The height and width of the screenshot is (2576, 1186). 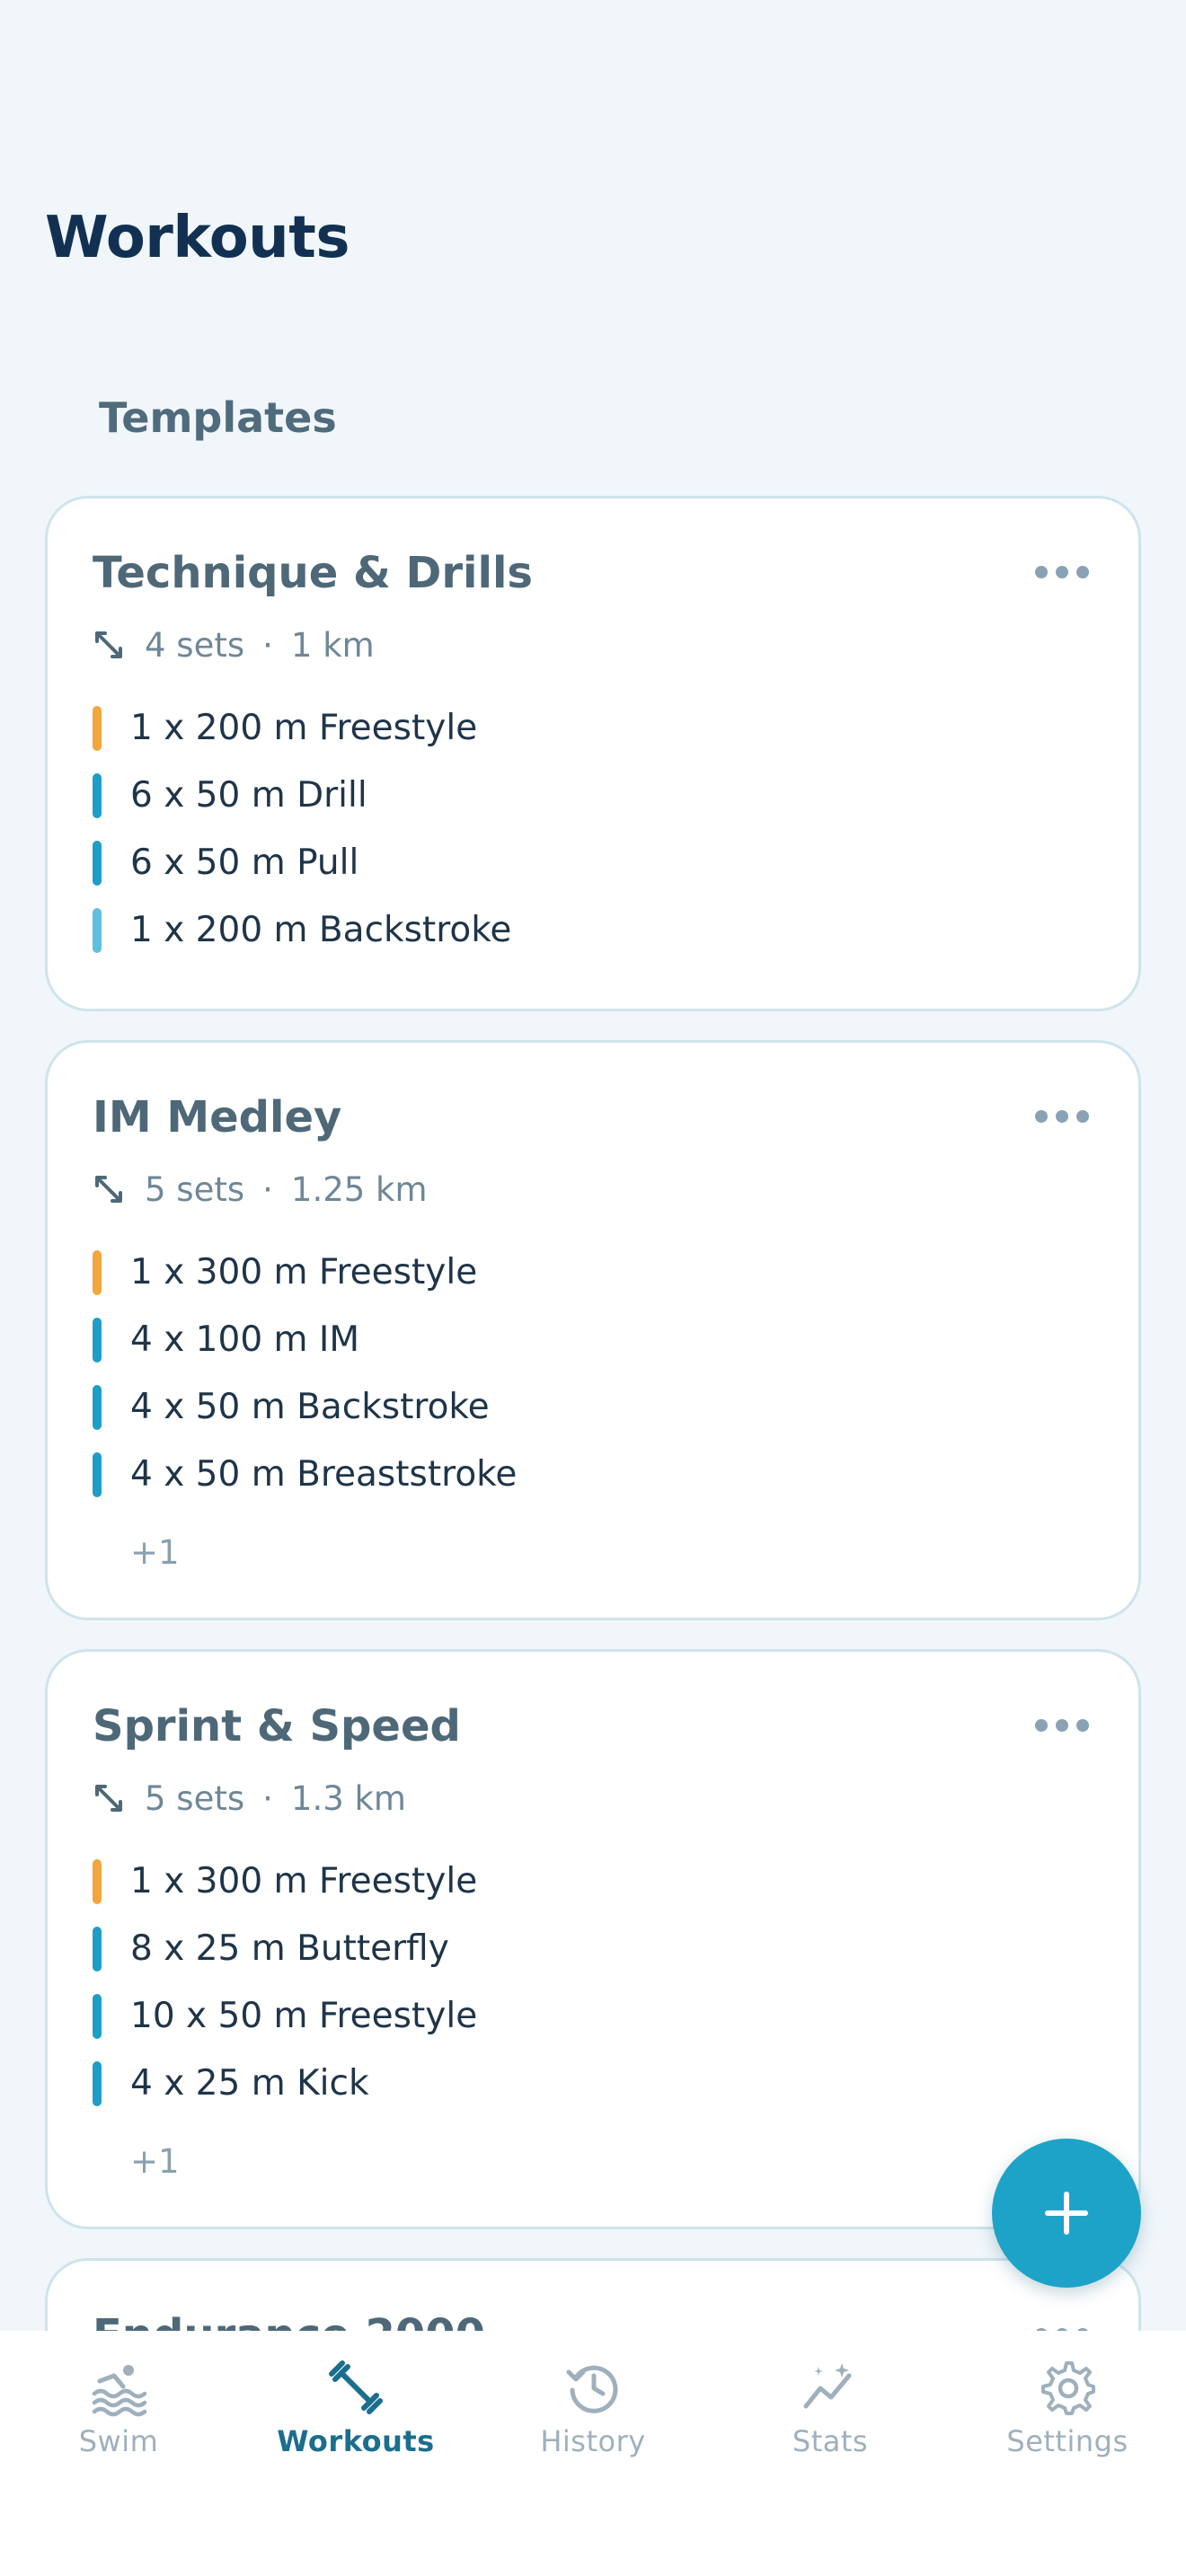 I want to click on template-title: Technique & Drills, so click(x=313, y=573).